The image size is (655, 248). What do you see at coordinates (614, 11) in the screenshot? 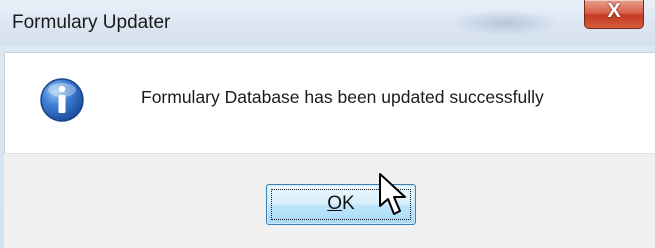
I see `close-icon: X` at bounding box center [614, 11].